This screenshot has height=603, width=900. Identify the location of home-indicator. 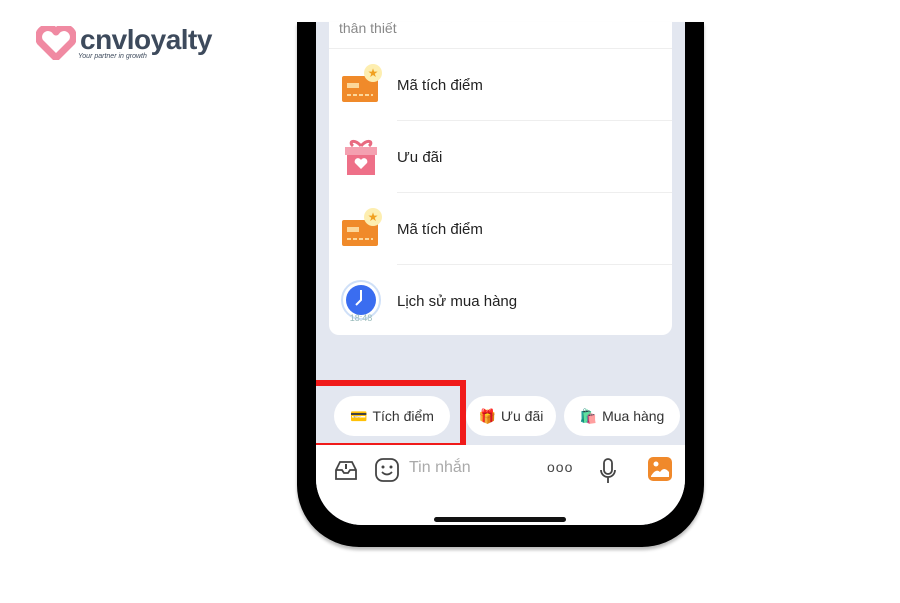
(500, 519).